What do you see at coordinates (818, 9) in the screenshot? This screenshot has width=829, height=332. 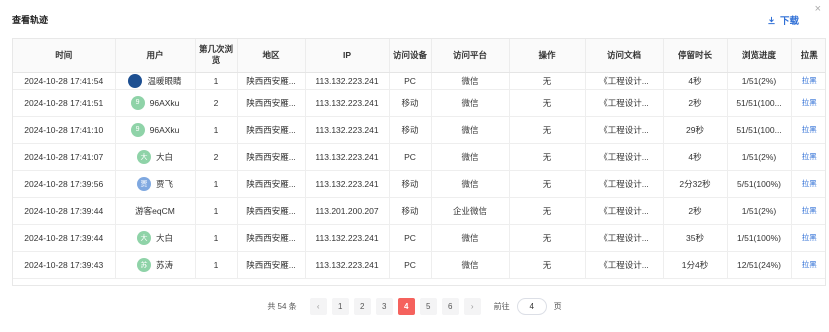 I see `close-icon: ×` at bounding box center [818, 9].